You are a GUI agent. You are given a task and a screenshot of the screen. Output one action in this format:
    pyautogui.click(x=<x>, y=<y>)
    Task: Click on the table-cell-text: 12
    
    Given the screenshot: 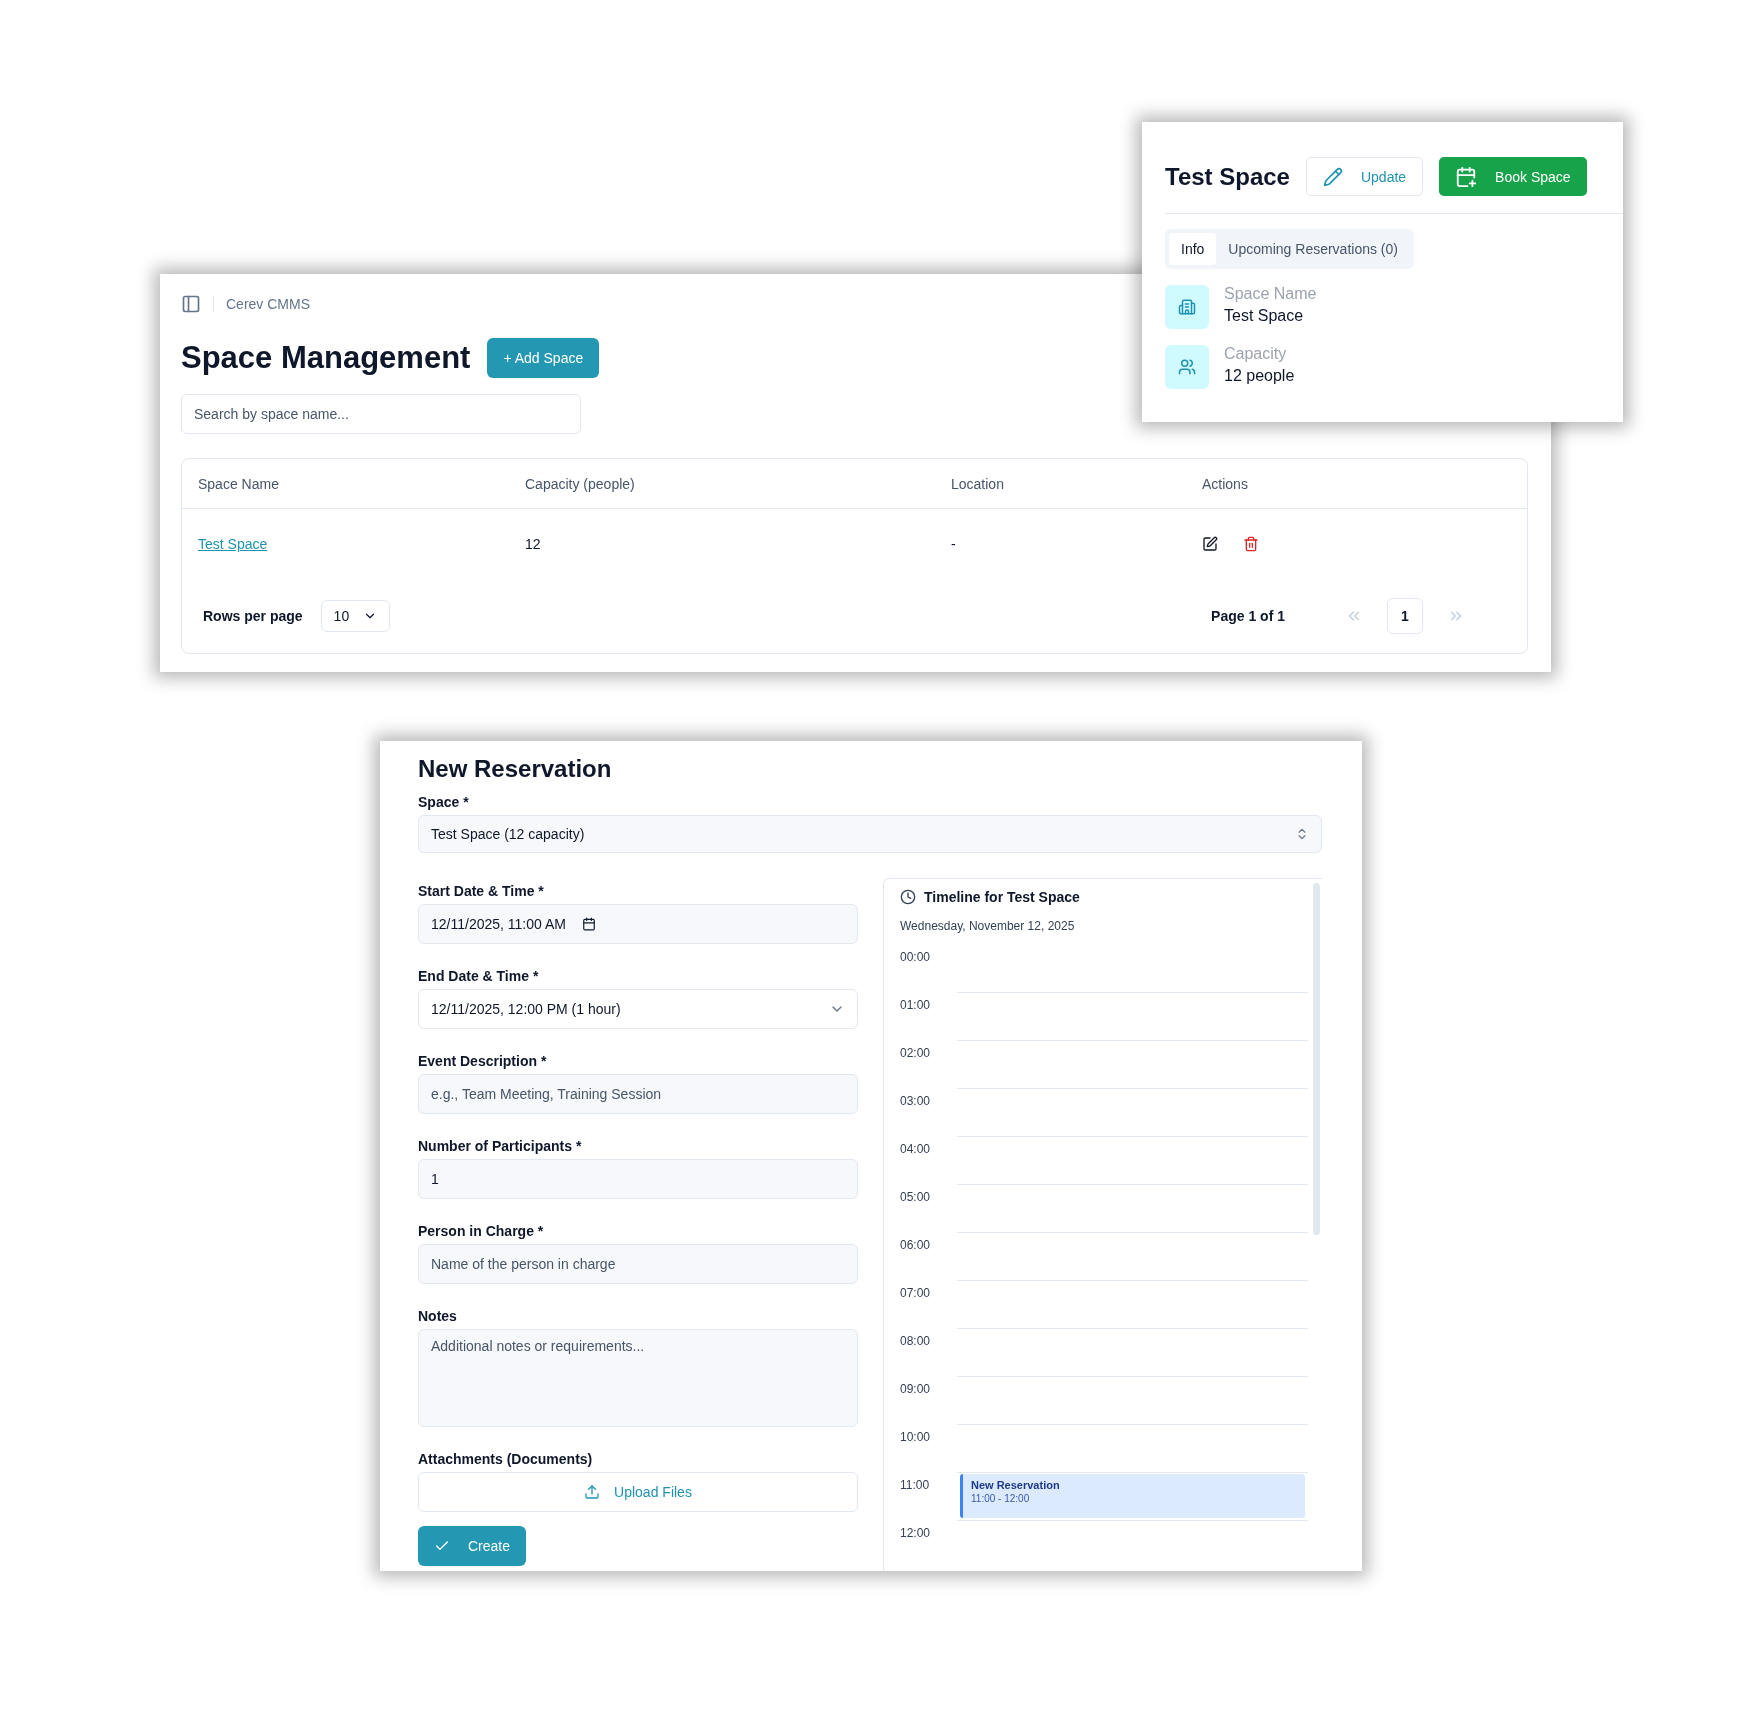 What is the action you would take?
    pyautogui.click(x=533, y=544)
    